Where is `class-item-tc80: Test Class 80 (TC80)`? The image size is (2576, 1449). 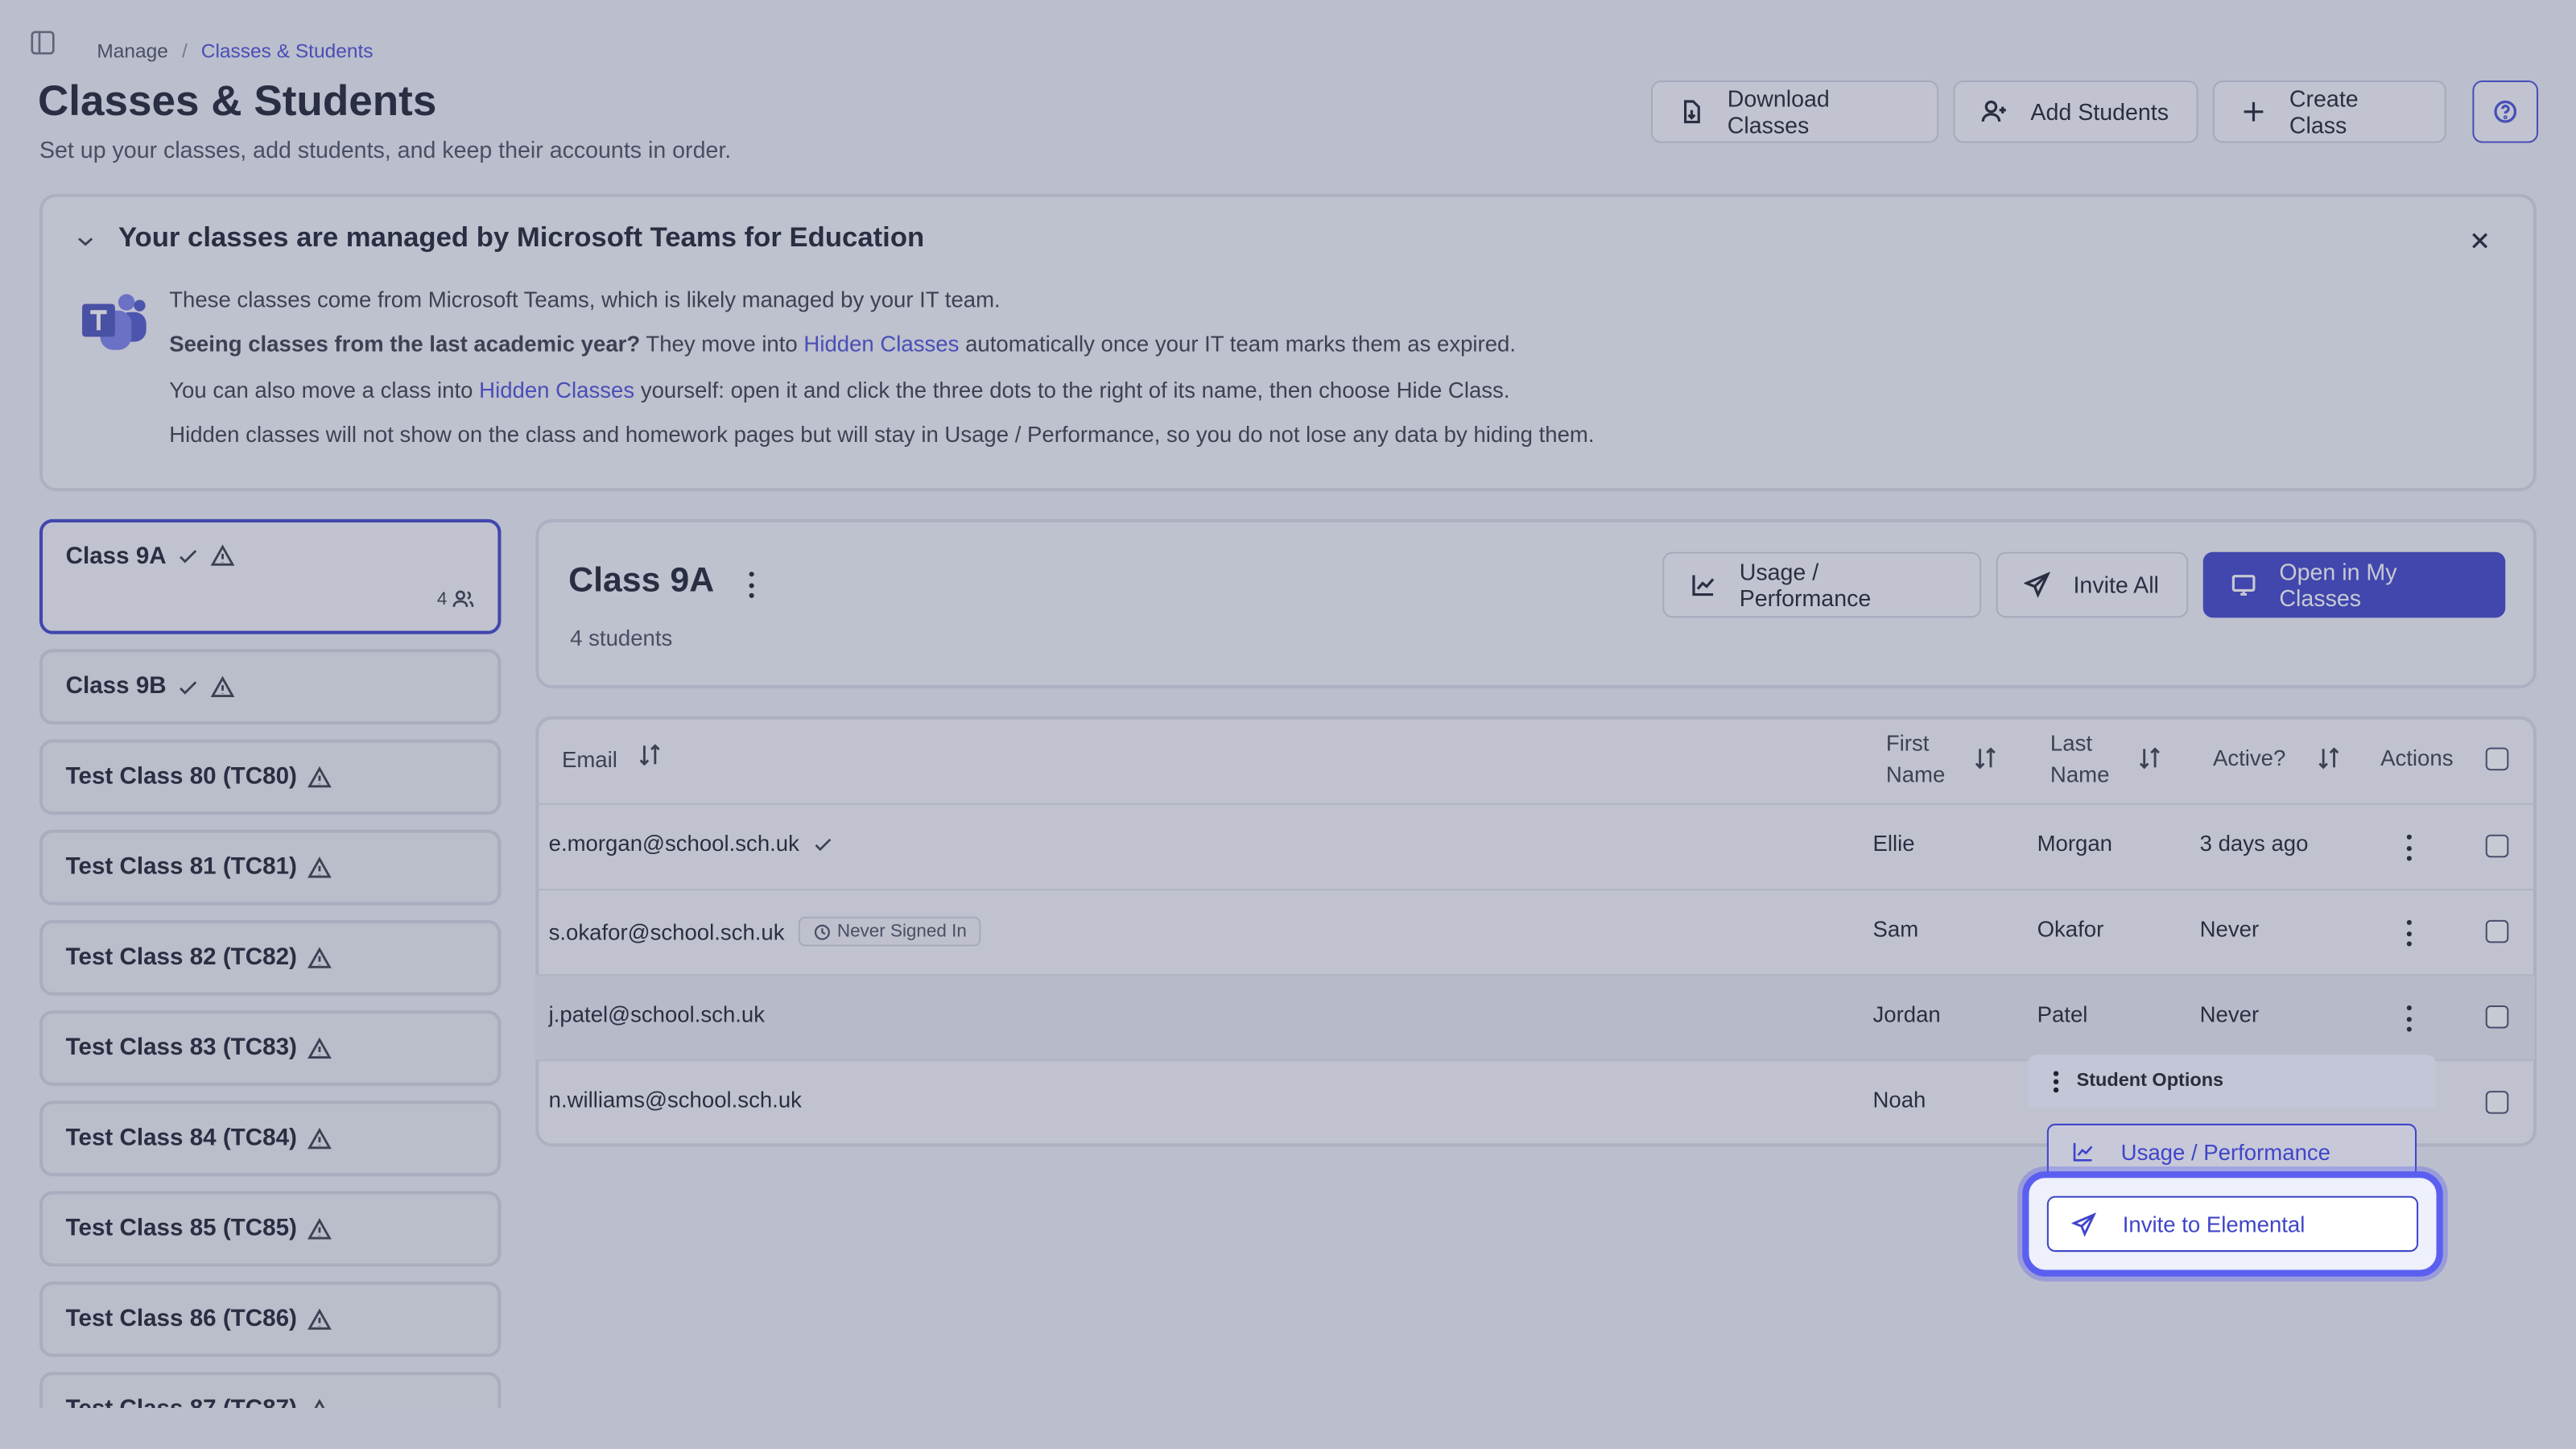
class-item-tc80: Test Class 80 (TC80) is located at coordinates (270, 777).